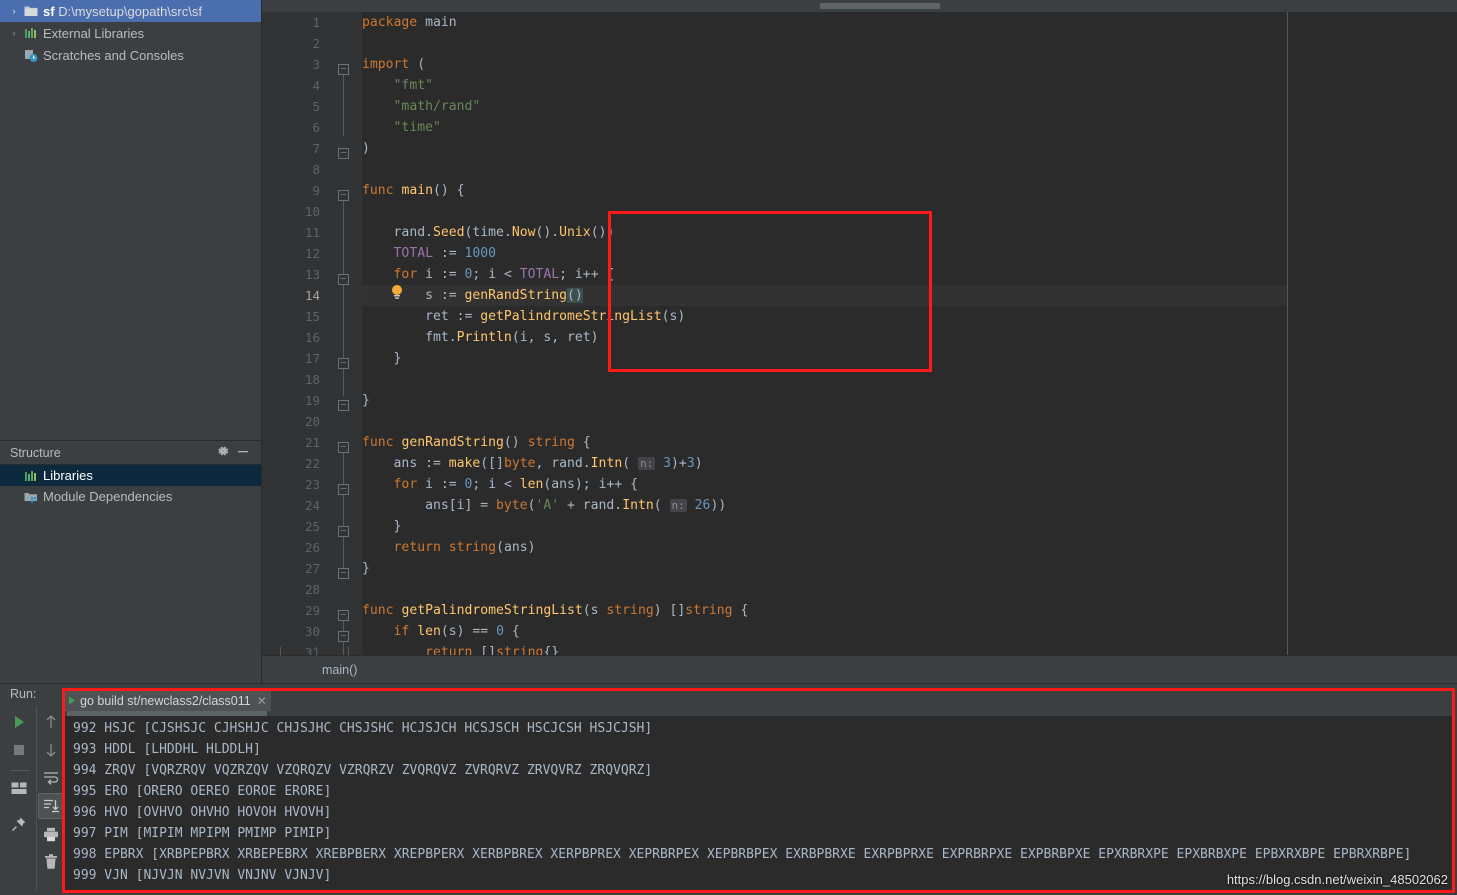  What do you see at coordinates (51, 806) in the screenshot?
I see `scroll-to-end-button` at bounding box center [51, 806].